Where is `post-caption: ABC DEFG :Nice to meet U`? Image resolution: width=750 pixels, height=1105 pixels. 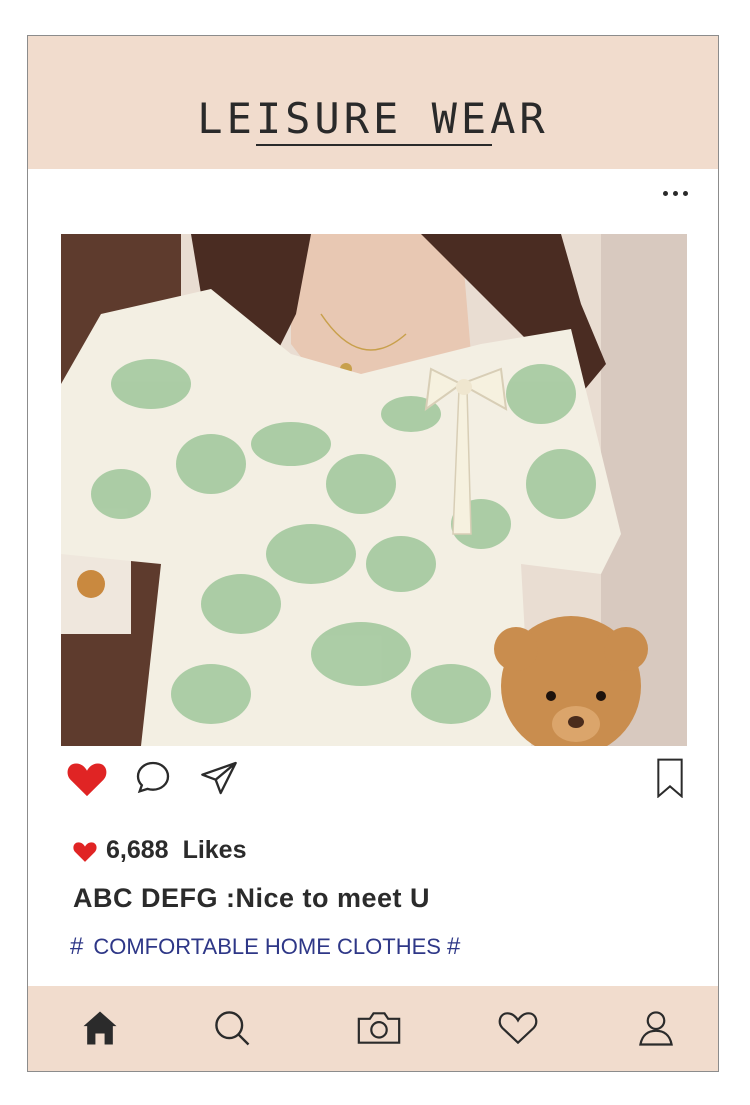
post-caption: ABC DEFG :Nice to meet U is located at coordinates (252, 898).